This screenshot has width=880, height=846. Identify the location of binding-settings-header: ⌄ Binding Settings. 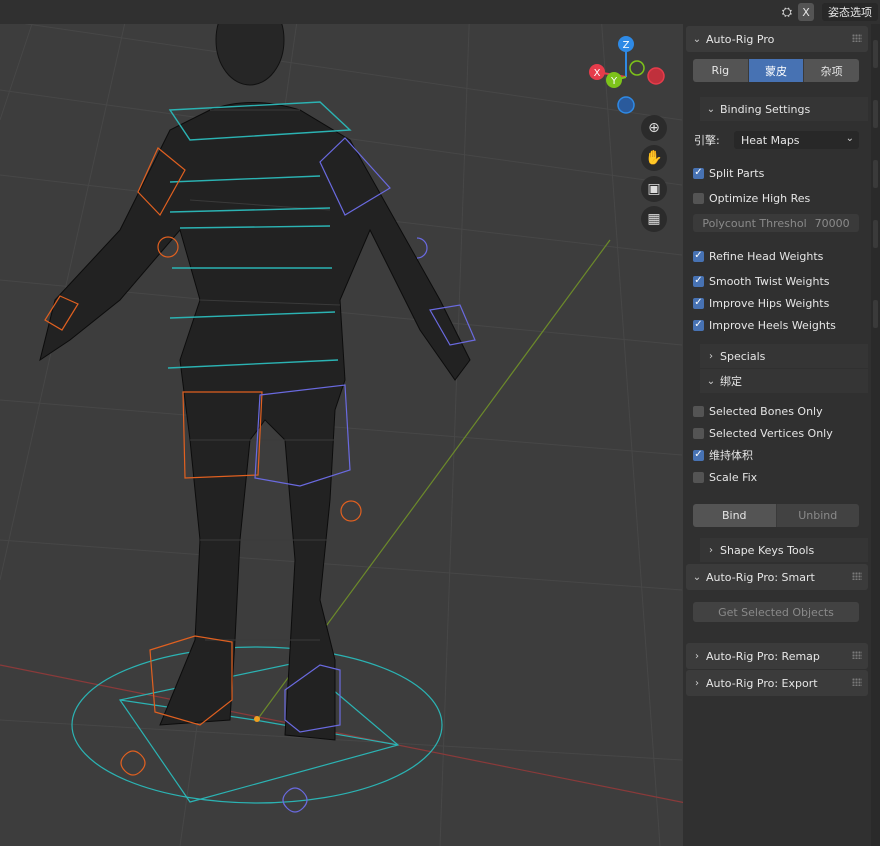
(784, 109).